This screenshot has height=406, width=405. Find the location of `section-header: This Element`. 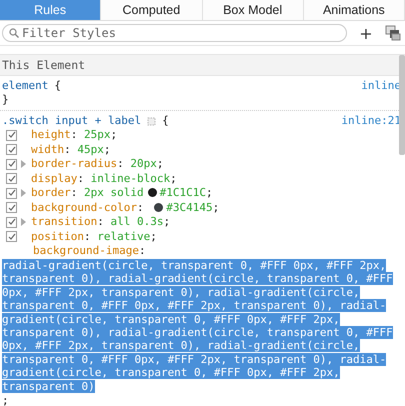

section-header: This Element is located at coordinates (202, 65).